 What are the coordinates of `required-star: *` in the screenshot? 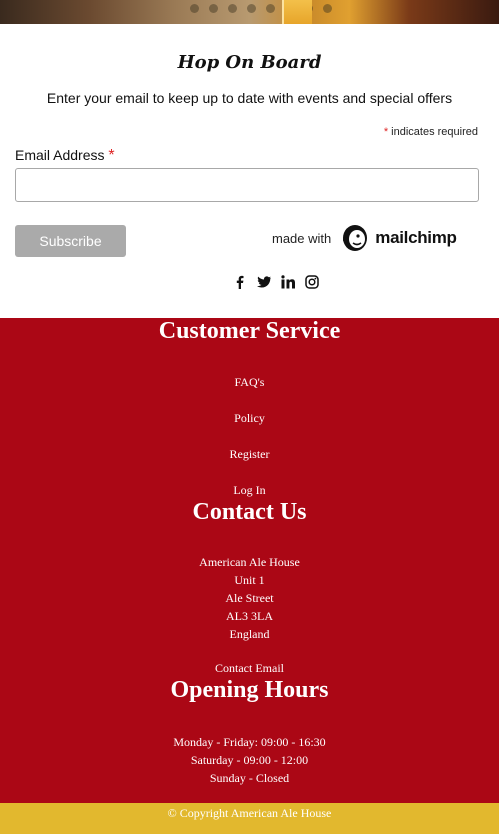 It's located at (386, 132).